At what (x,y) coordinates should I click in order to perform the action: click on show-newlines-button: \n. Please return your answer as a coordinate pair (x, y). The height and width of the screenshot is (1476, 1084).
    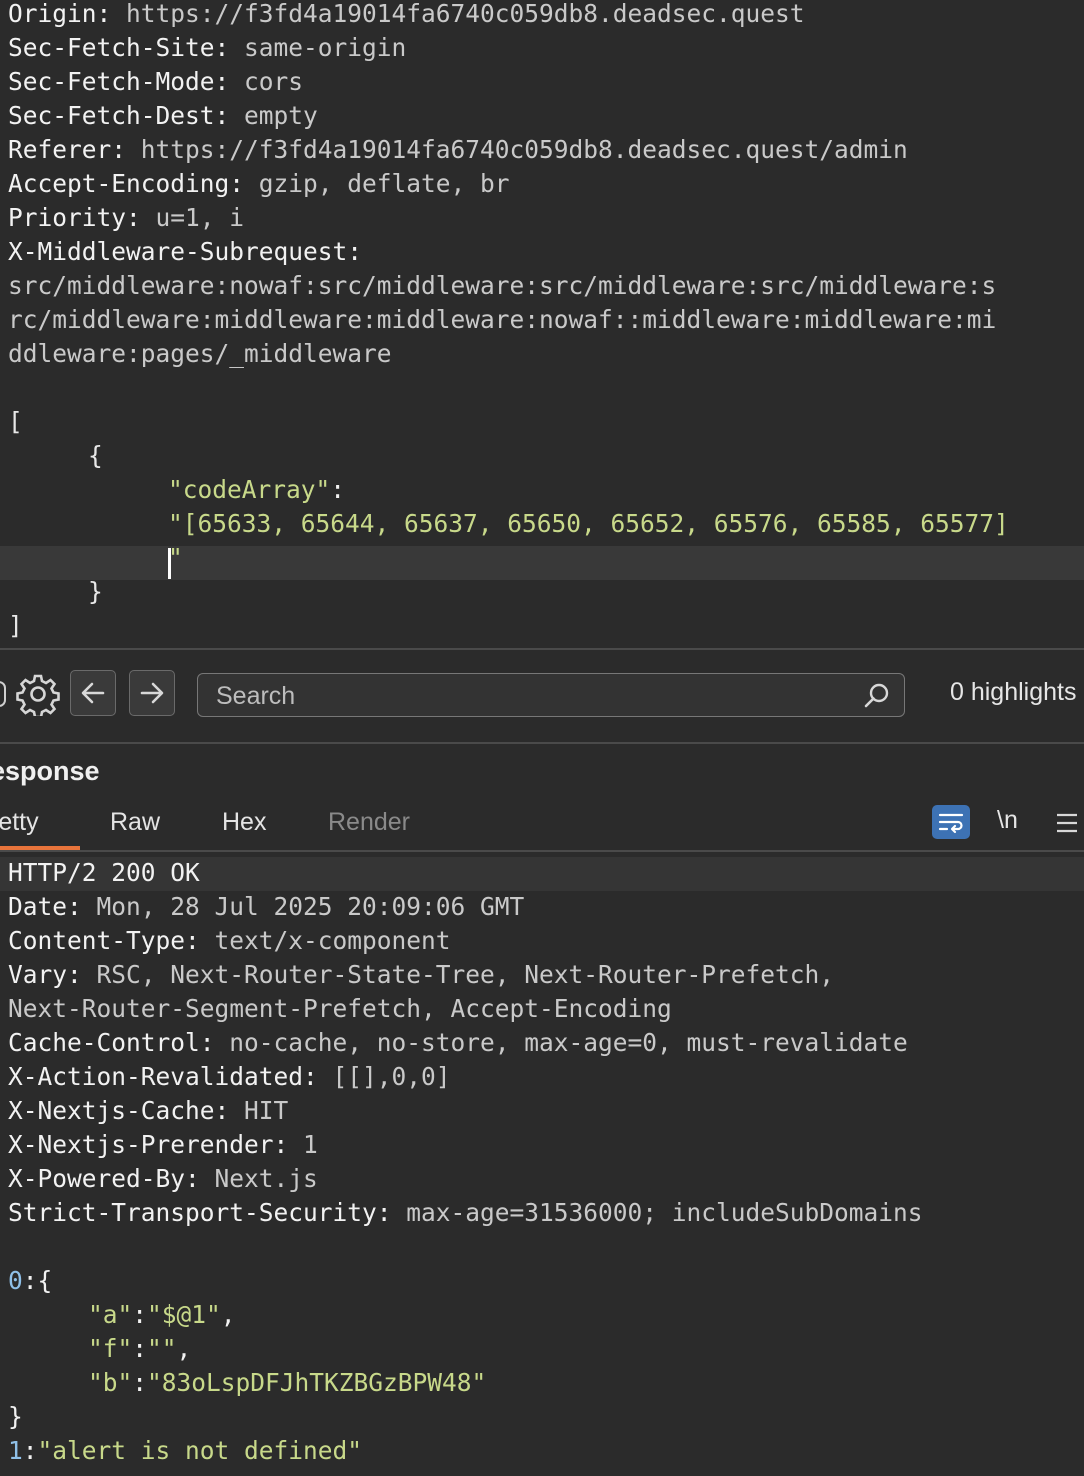
    Looking at the image, I should click on (1007, 820).